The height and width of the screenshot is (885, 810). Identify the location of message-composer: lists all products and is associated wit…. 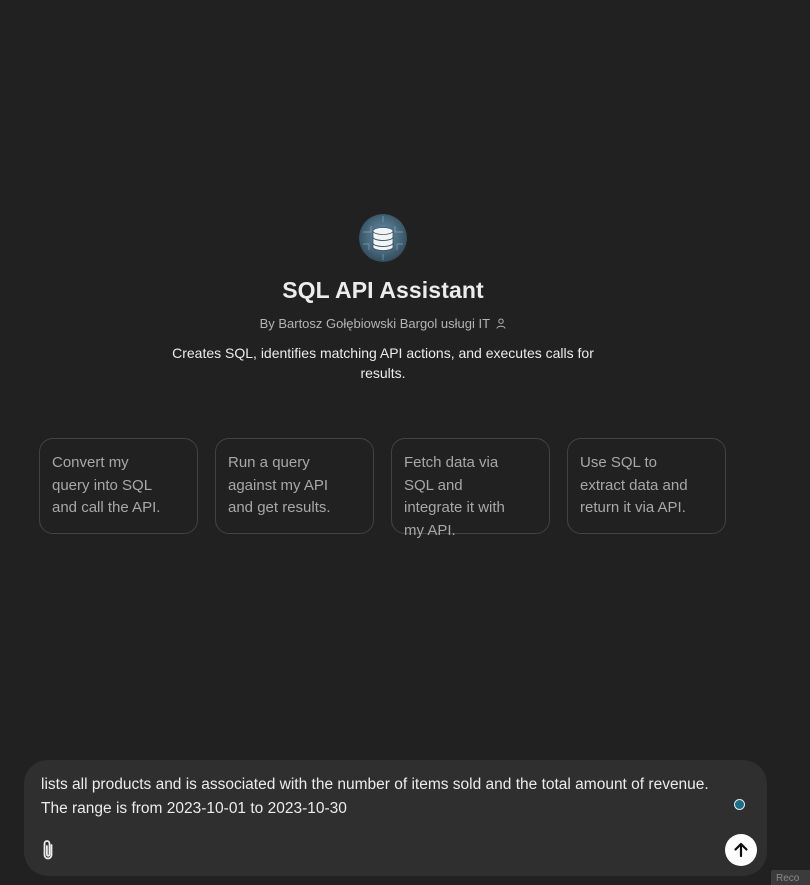
(395, 818).